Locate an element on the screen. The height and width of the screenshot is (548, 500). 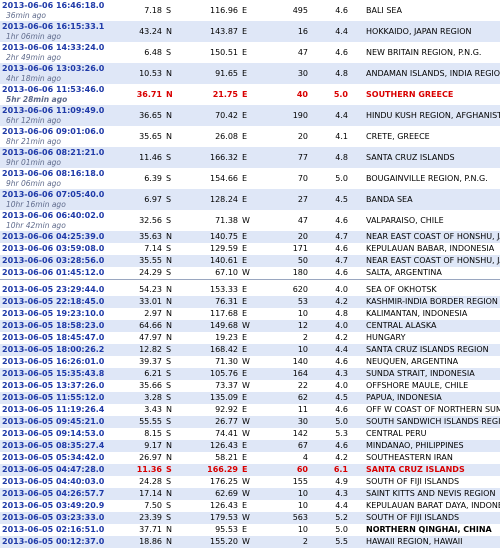
region-cell: KEPULAUAN BABAR, INDONESIA is located at coordinates (430, 248).